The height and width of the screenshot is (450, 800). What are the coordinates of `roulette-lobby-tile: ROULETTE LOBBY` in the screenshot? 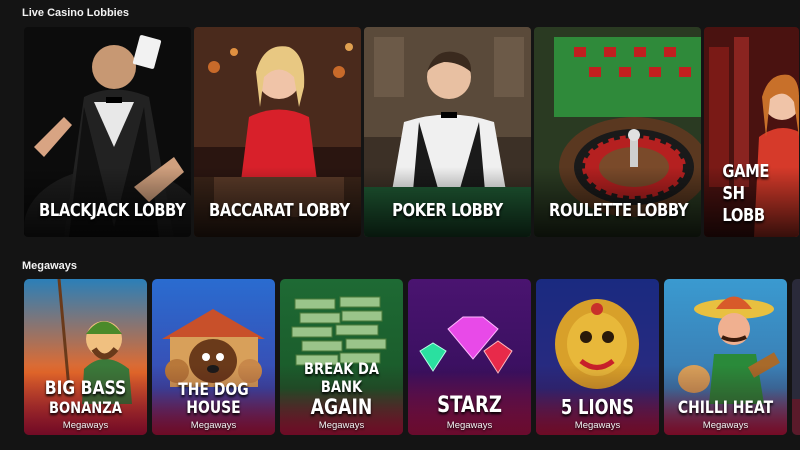 It's located at (617, 132).